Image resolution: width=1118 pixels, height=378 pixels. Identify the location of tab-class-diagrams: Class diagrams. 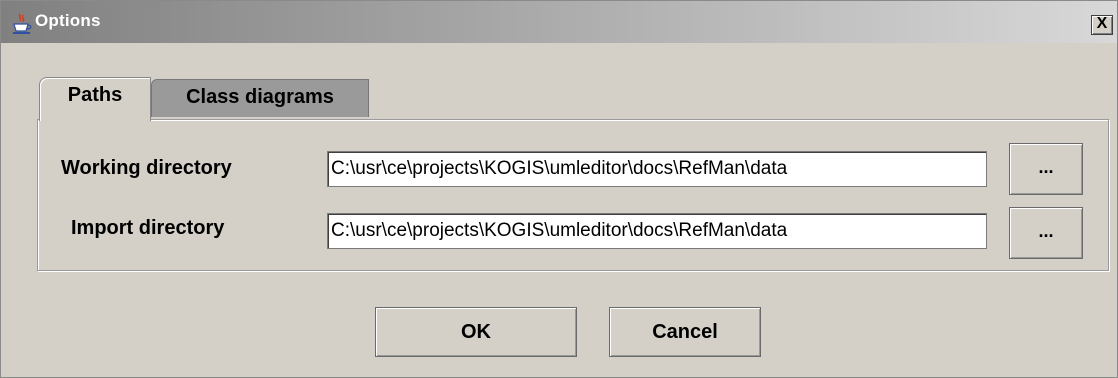
(260, 98).